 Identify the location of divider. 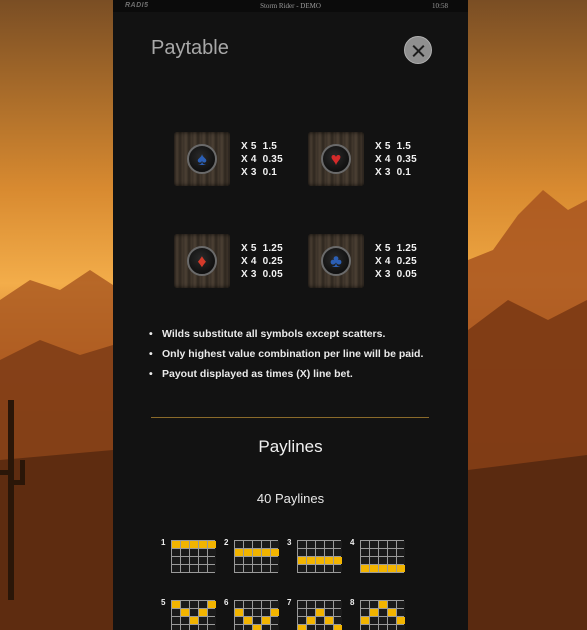
(290, 417).